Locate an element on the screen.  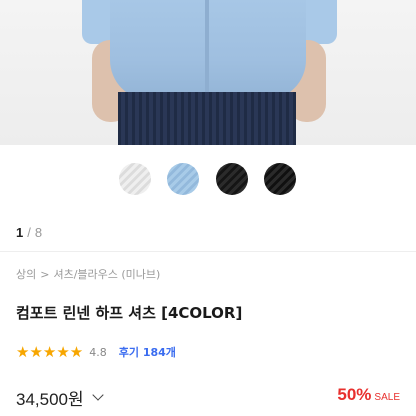
color-swatches is located at coordinates (208, 179).